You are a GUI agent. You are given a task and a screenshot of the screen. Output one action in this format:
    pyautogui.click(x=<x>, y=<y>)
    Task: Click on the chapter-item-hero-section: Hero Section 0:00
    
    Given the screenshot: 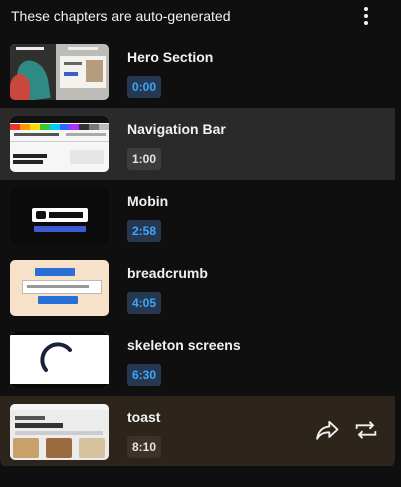 What is the action you would take?
    pyautogui.click(x=197, y=72)
    